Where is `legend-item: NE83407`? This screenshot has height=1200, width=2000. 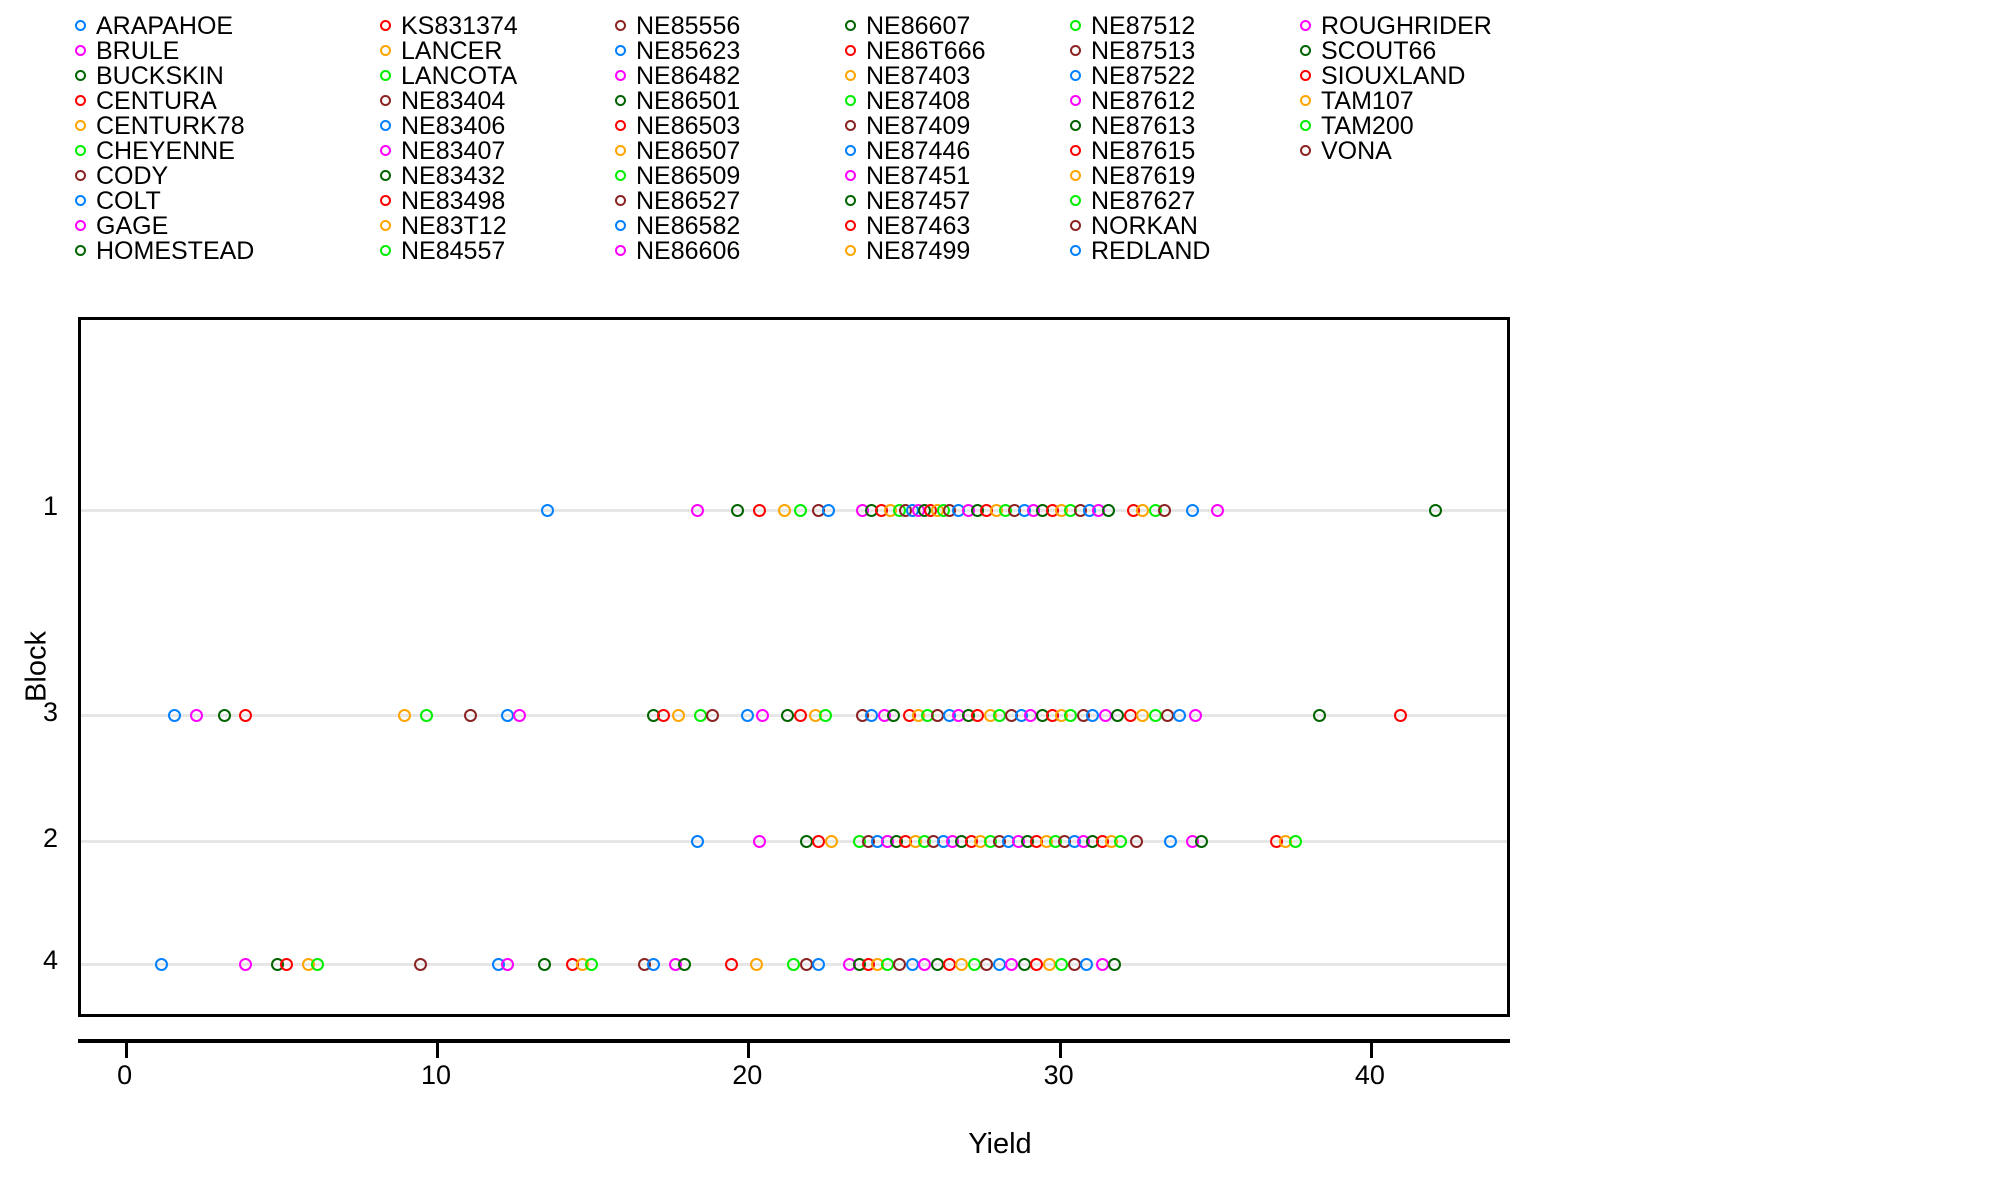 legend-item: NE83407 is located at coordinates (492, 151).